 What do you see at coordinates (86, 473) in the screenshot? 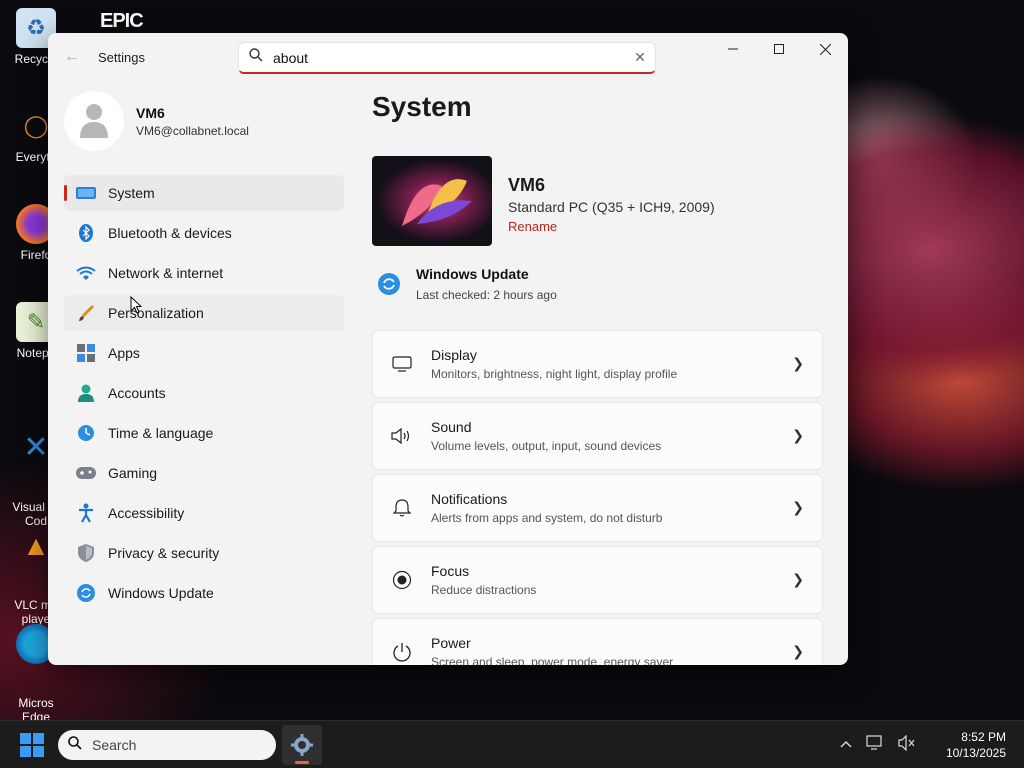
I see `gamepad-icon` at bounding box center [86, 473].